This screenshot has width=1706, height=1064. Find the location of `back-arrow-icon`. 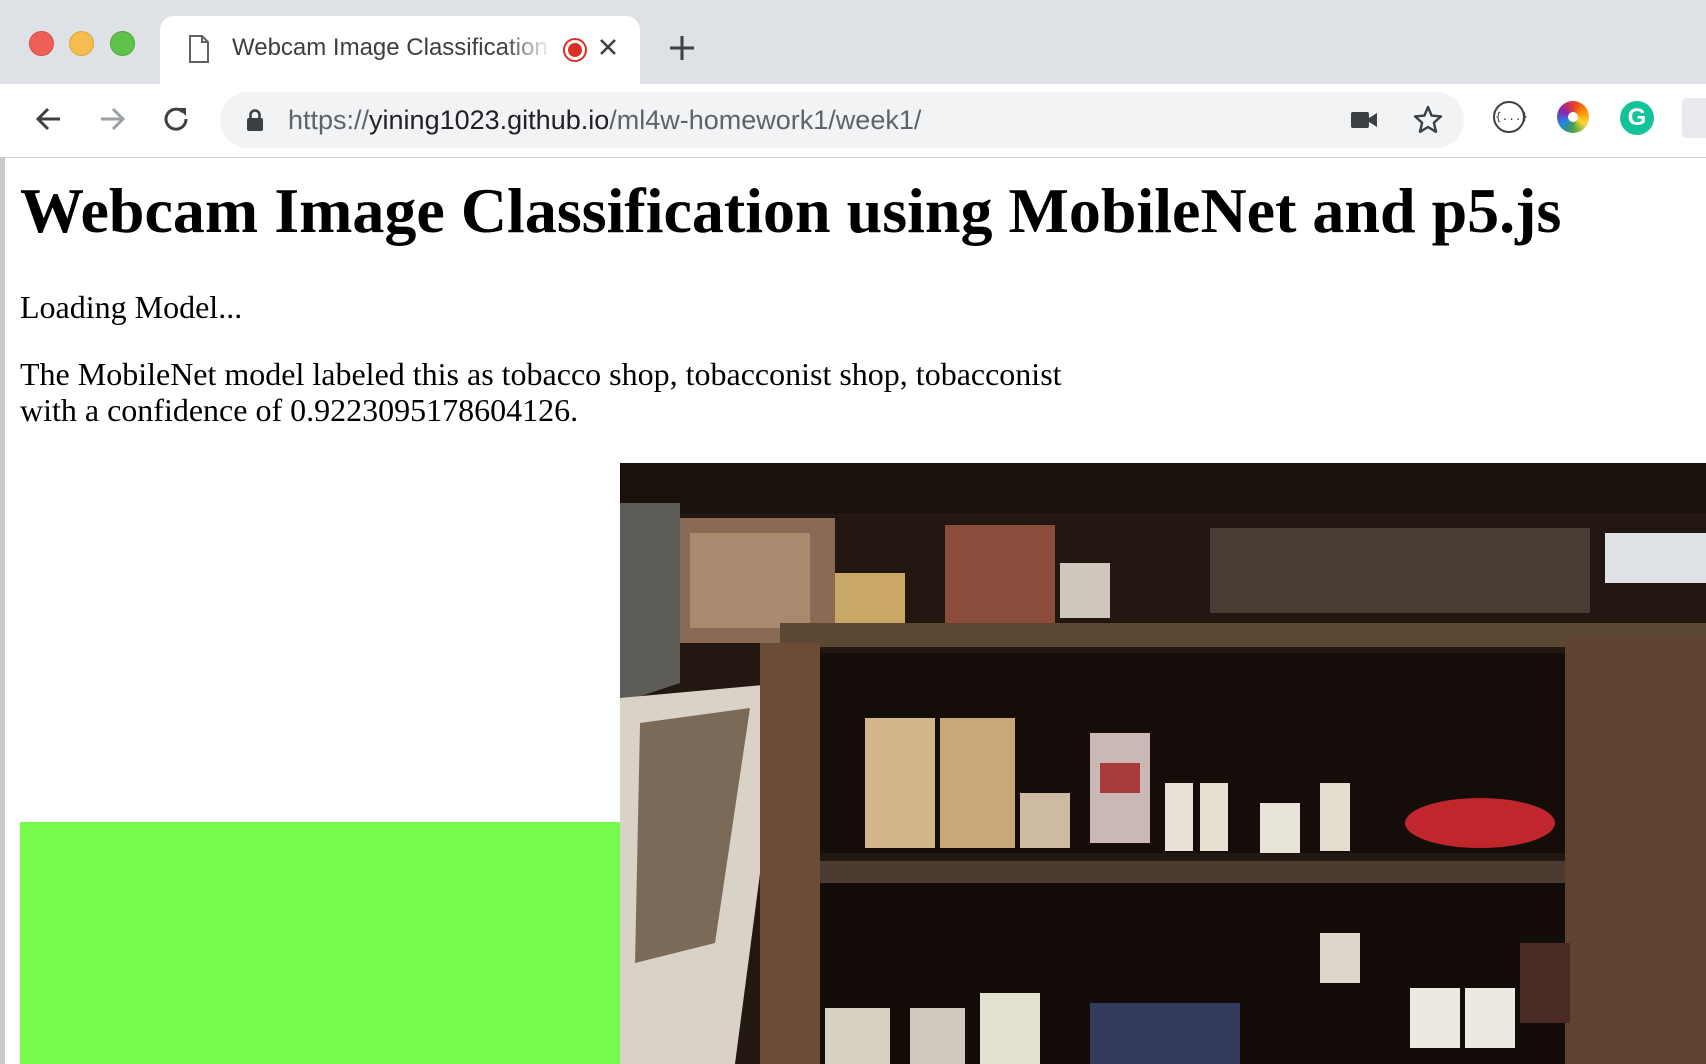

back-arrow-icon is located at coordinates (49, 119).